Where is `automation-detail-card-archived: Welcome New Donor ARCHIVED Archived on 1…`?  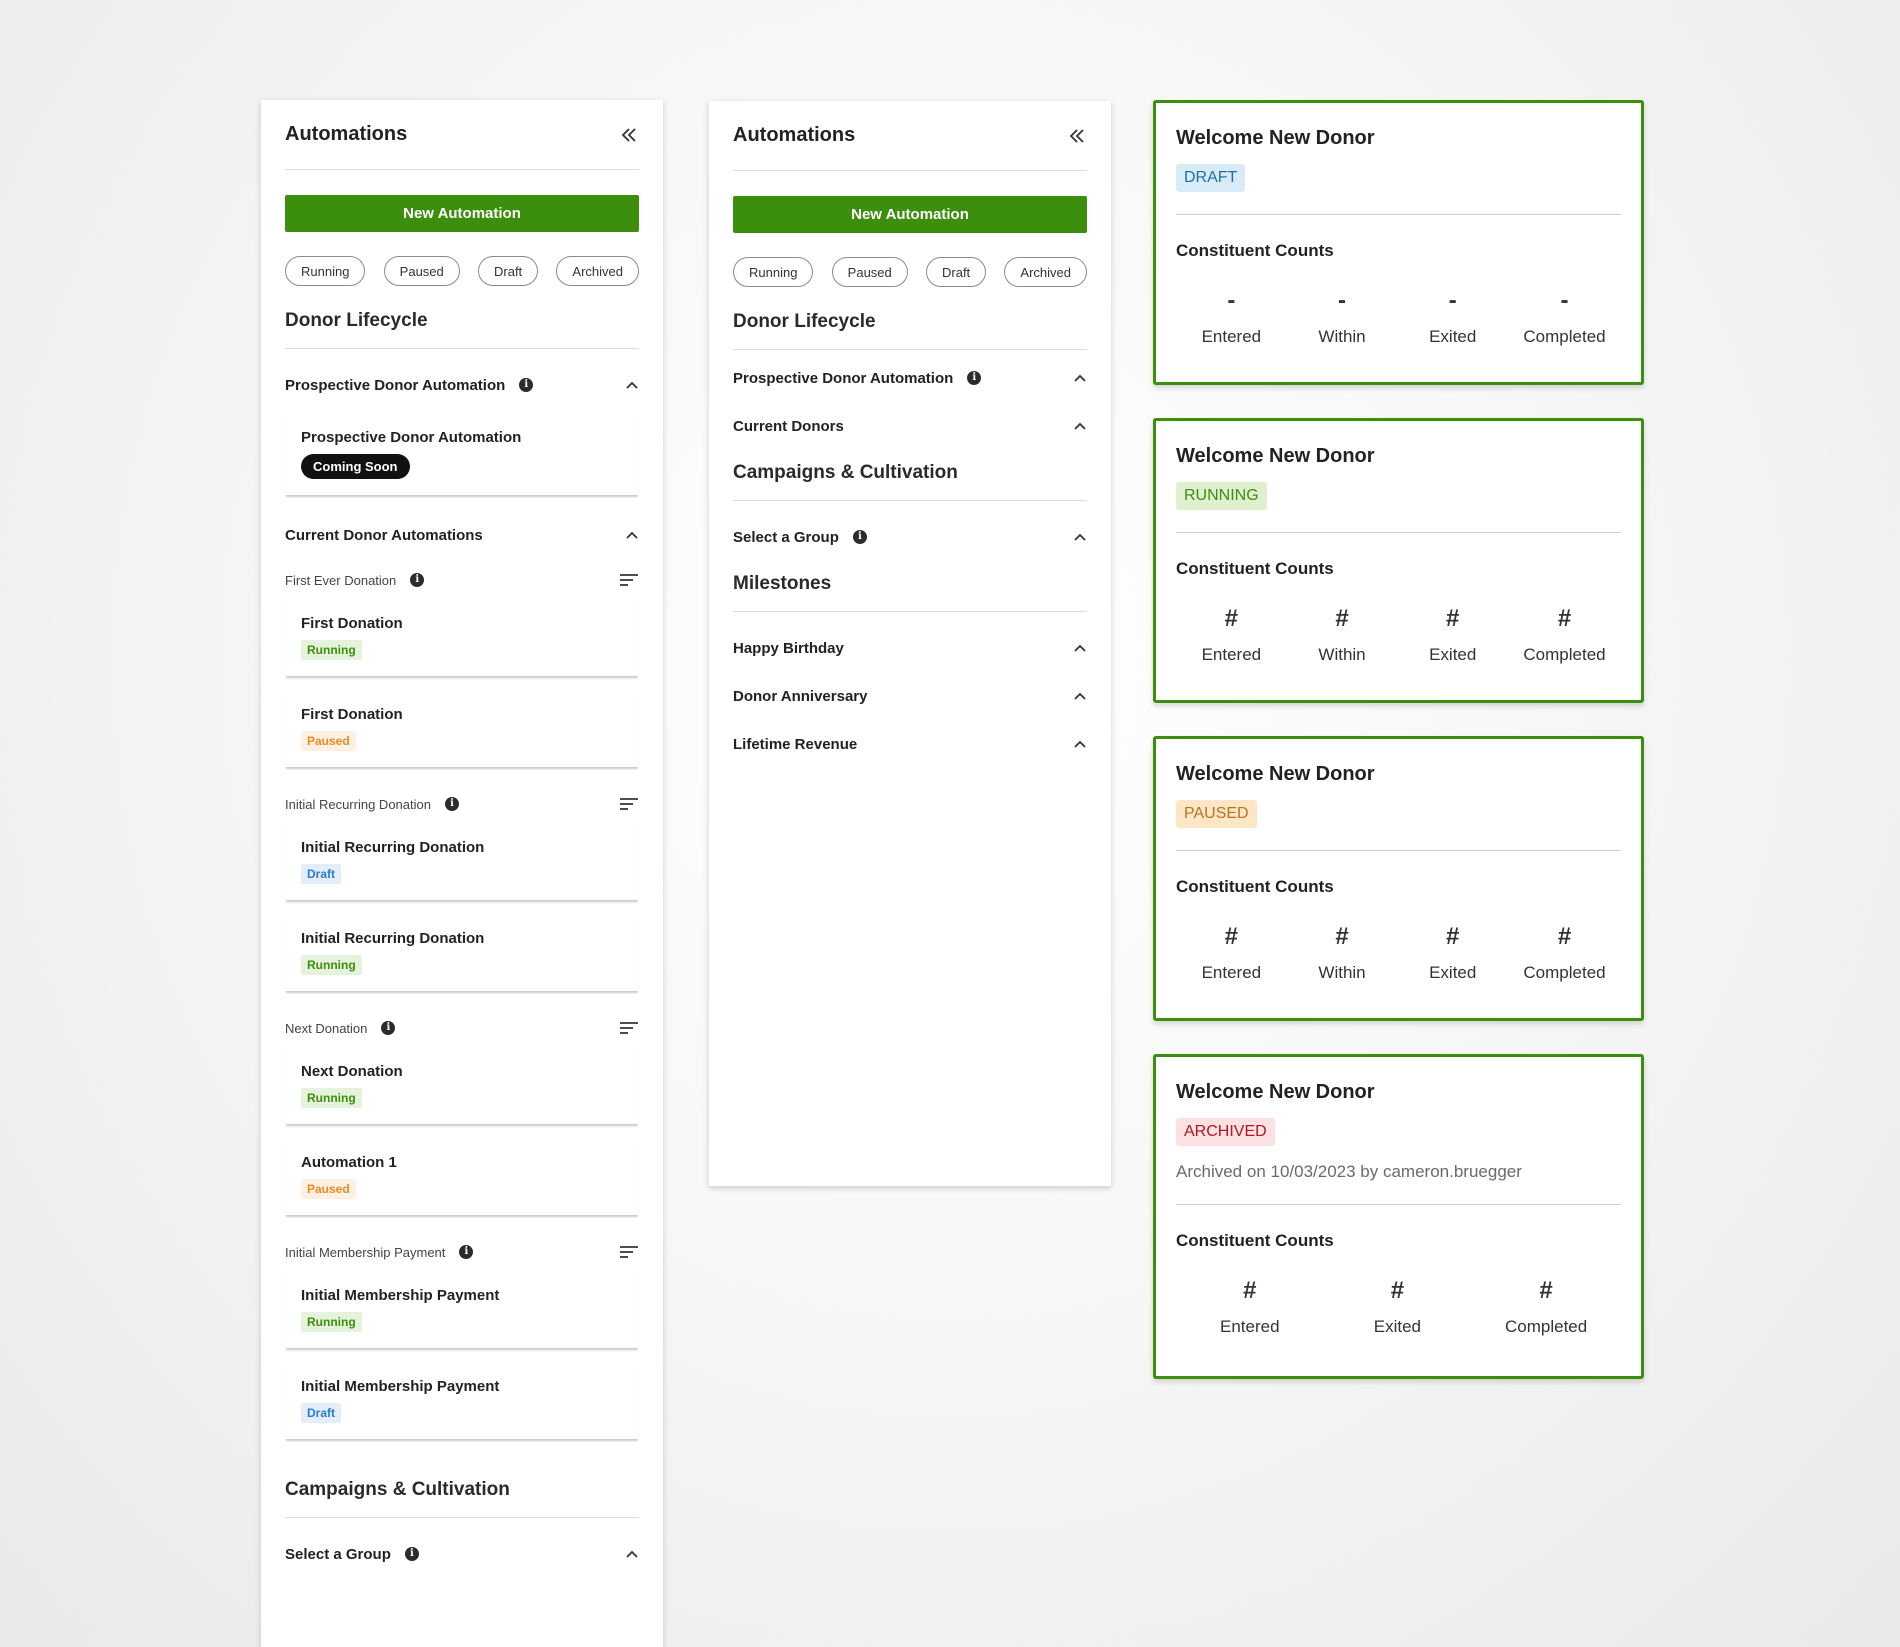
automation-detail-card-archived: Welcome New Donor ARCHIVED Archived on 1… is located at coordinates (1398, 1216).